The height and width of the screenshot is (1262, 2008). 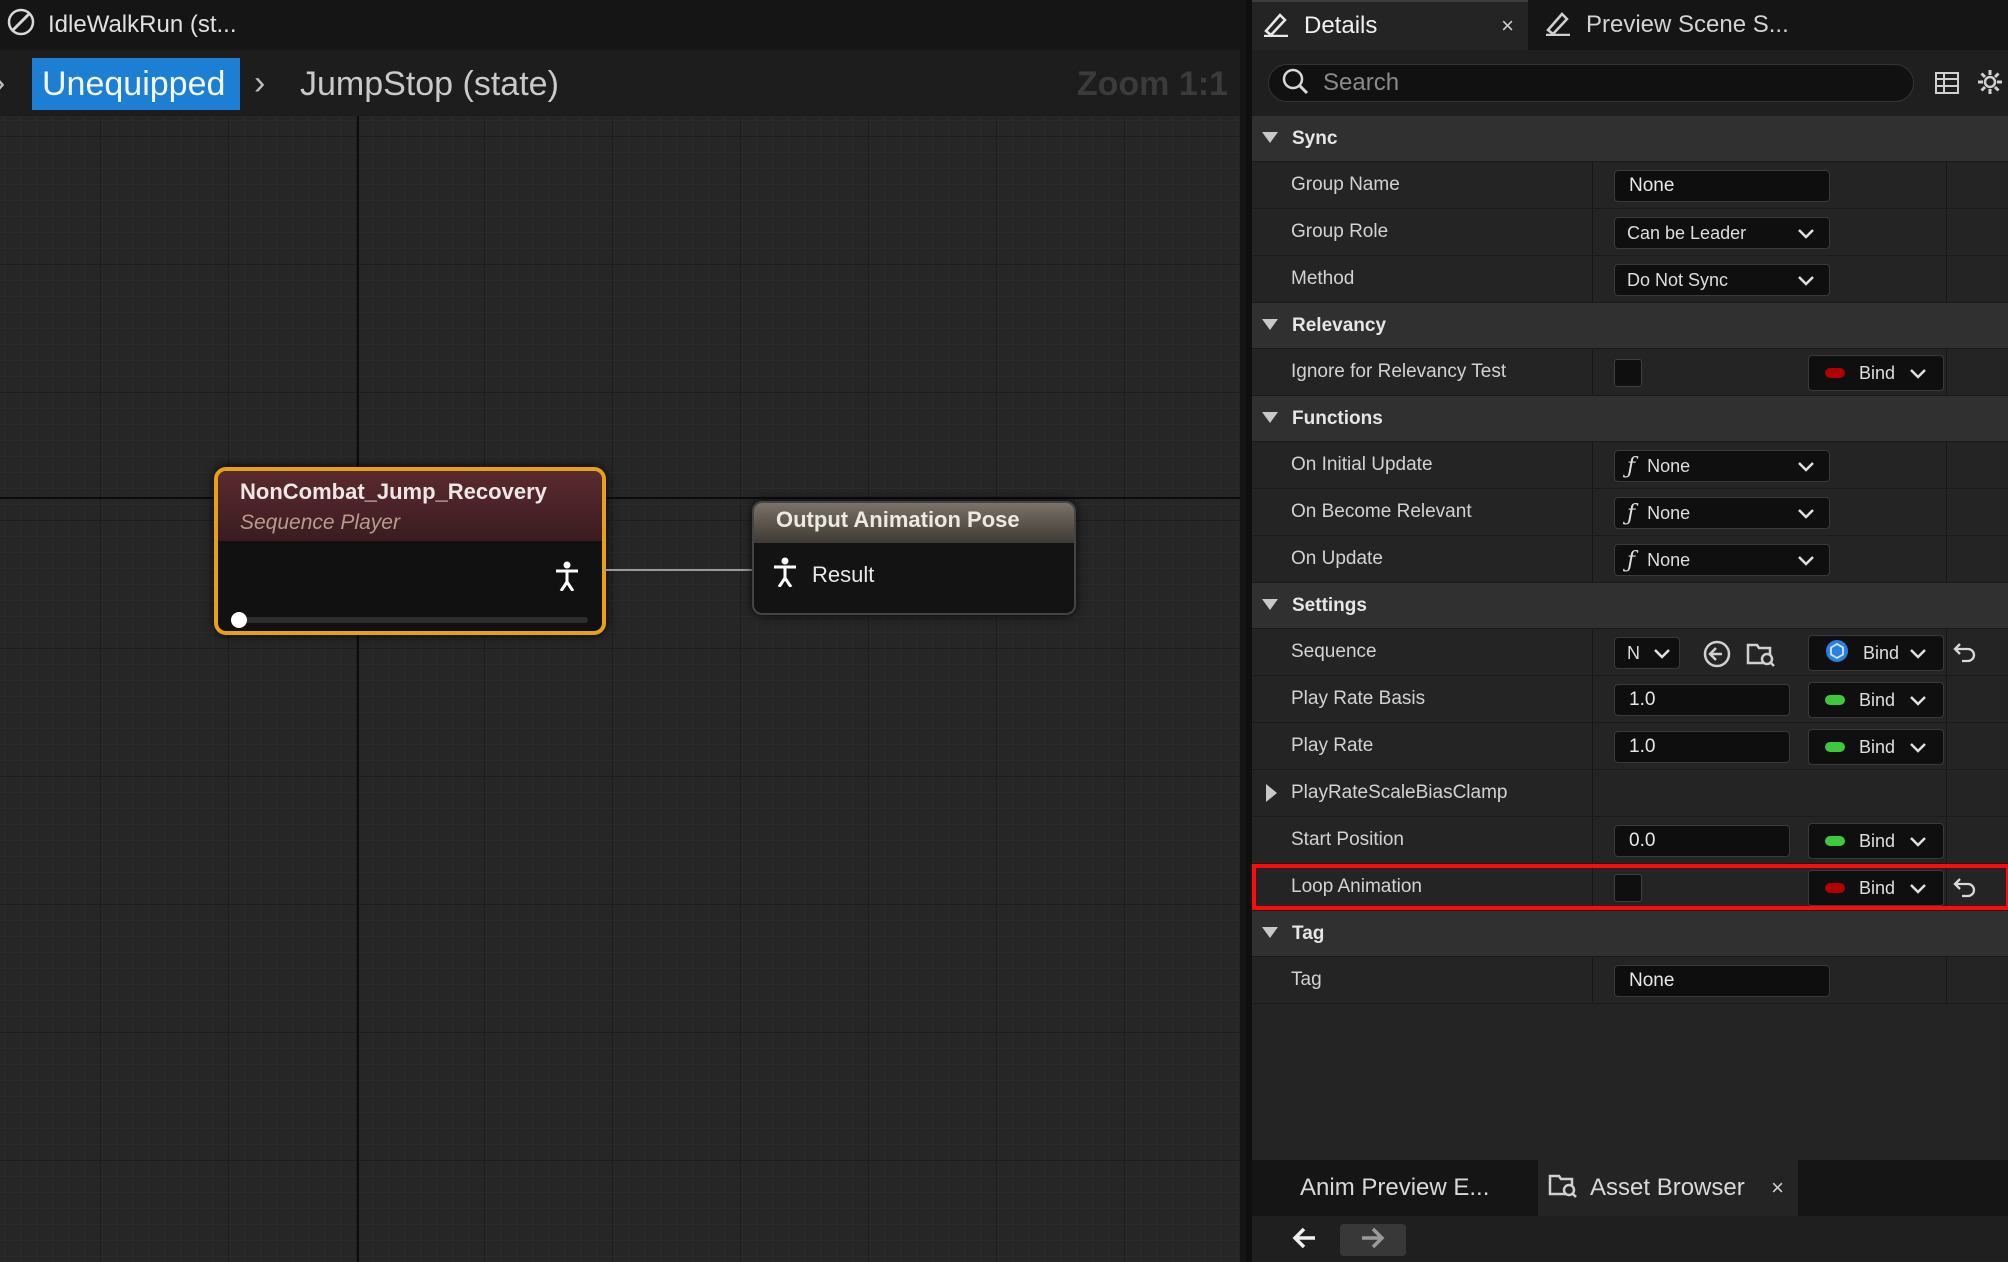 What do you see at coordinates (1630, 326) in the screenshot?
I see `category-relevancy: Relevancy` at bounding box center [1630, 326].